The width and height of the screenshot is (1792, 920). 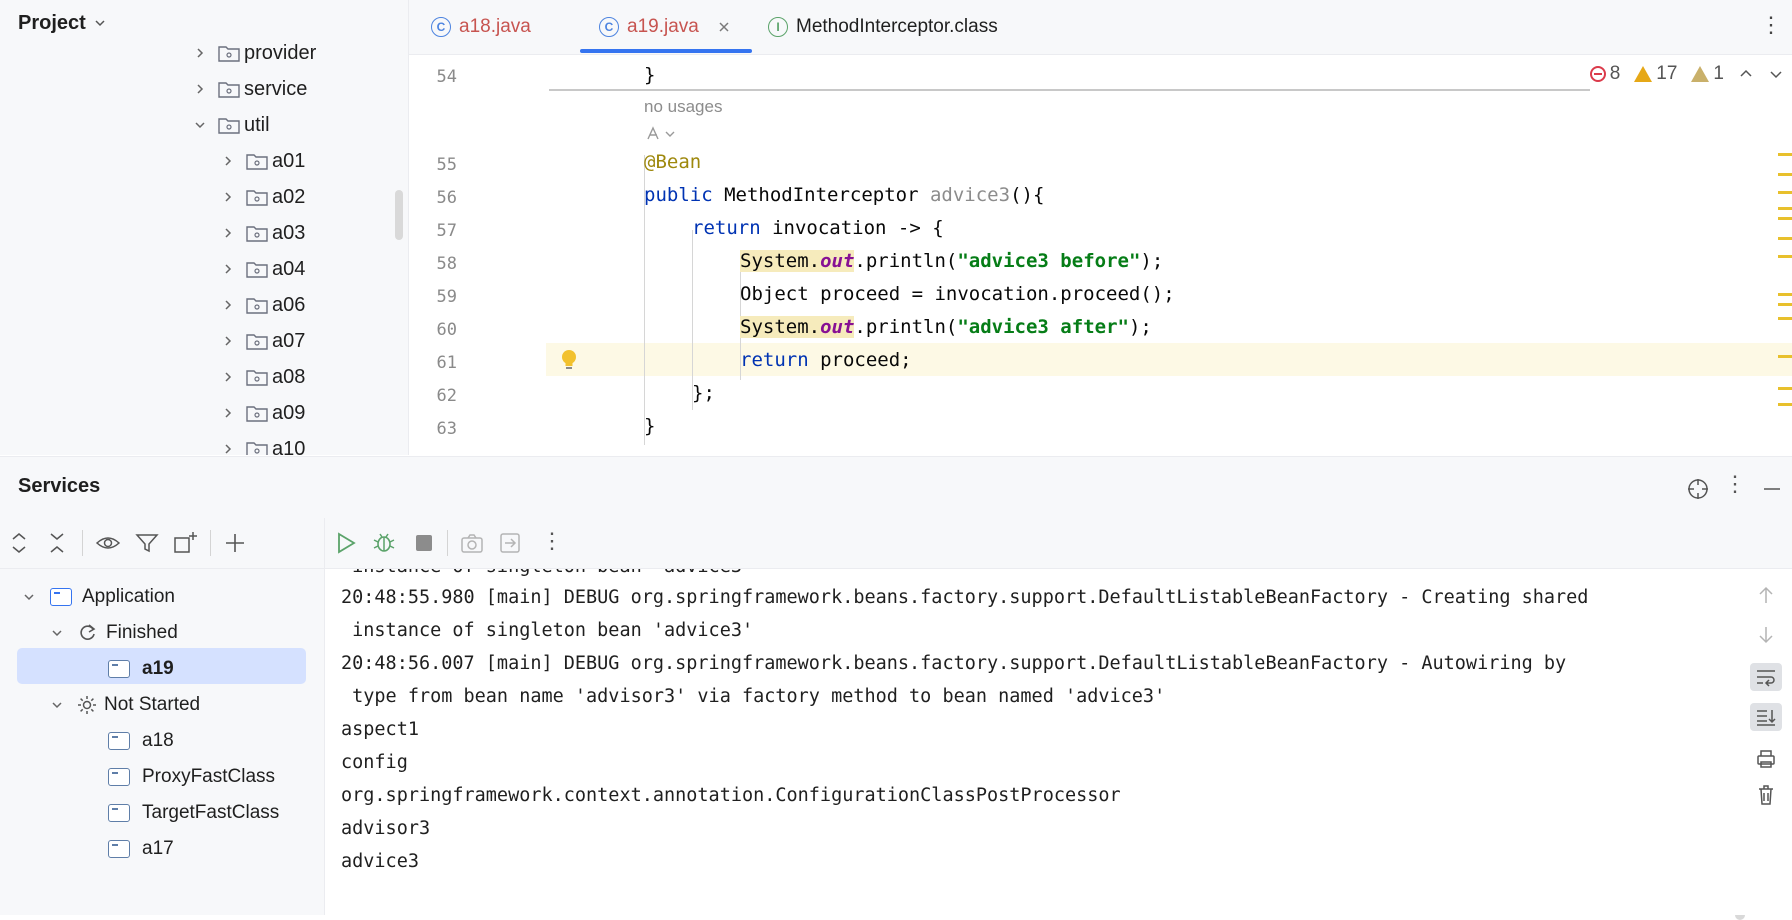 I want to click on line-number: 58, so click(x=446, y=264).